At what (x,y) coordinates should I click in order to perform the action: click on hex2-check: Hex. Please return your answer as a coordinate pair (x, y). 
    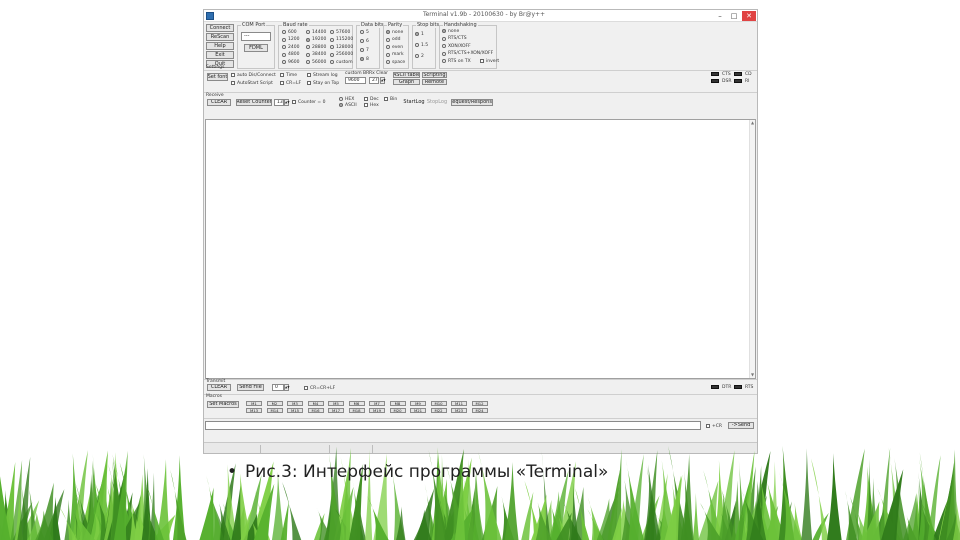
    Looking at the image, I should click on (371, 105).